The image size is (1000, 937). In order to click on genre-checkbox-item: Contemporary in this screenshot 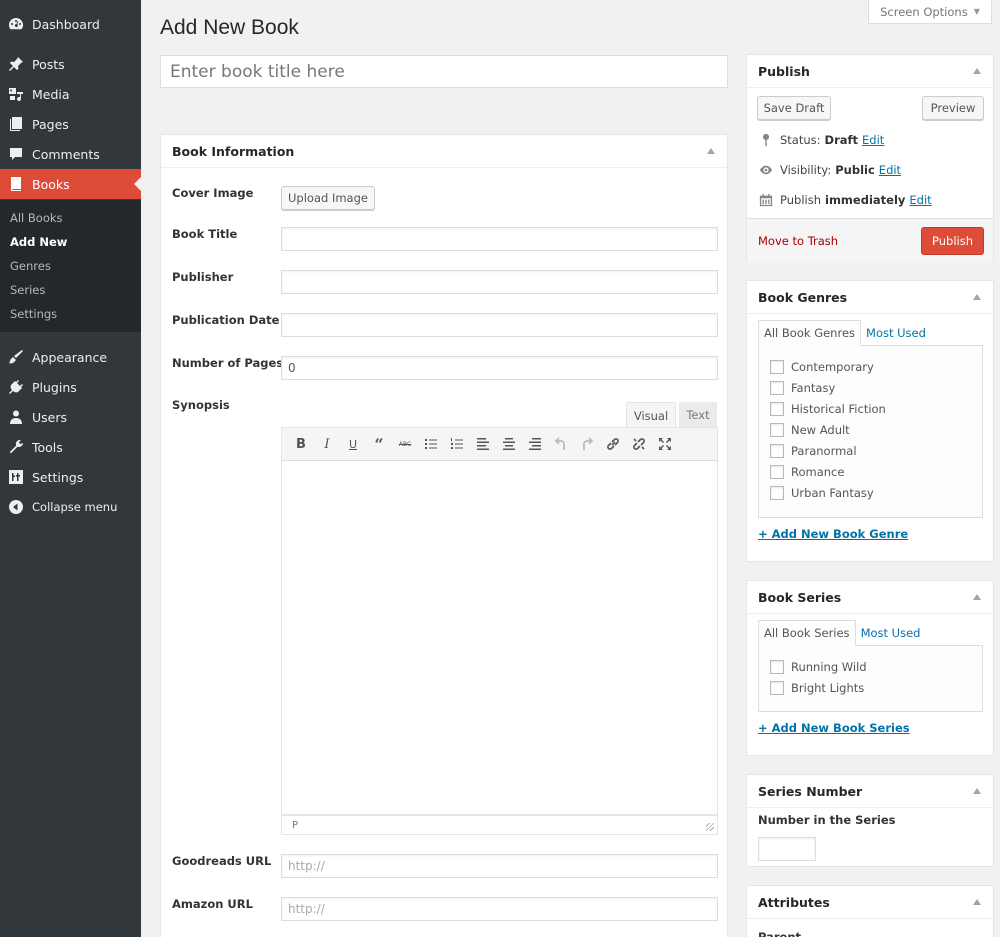, I will do `click(822, 367)`.